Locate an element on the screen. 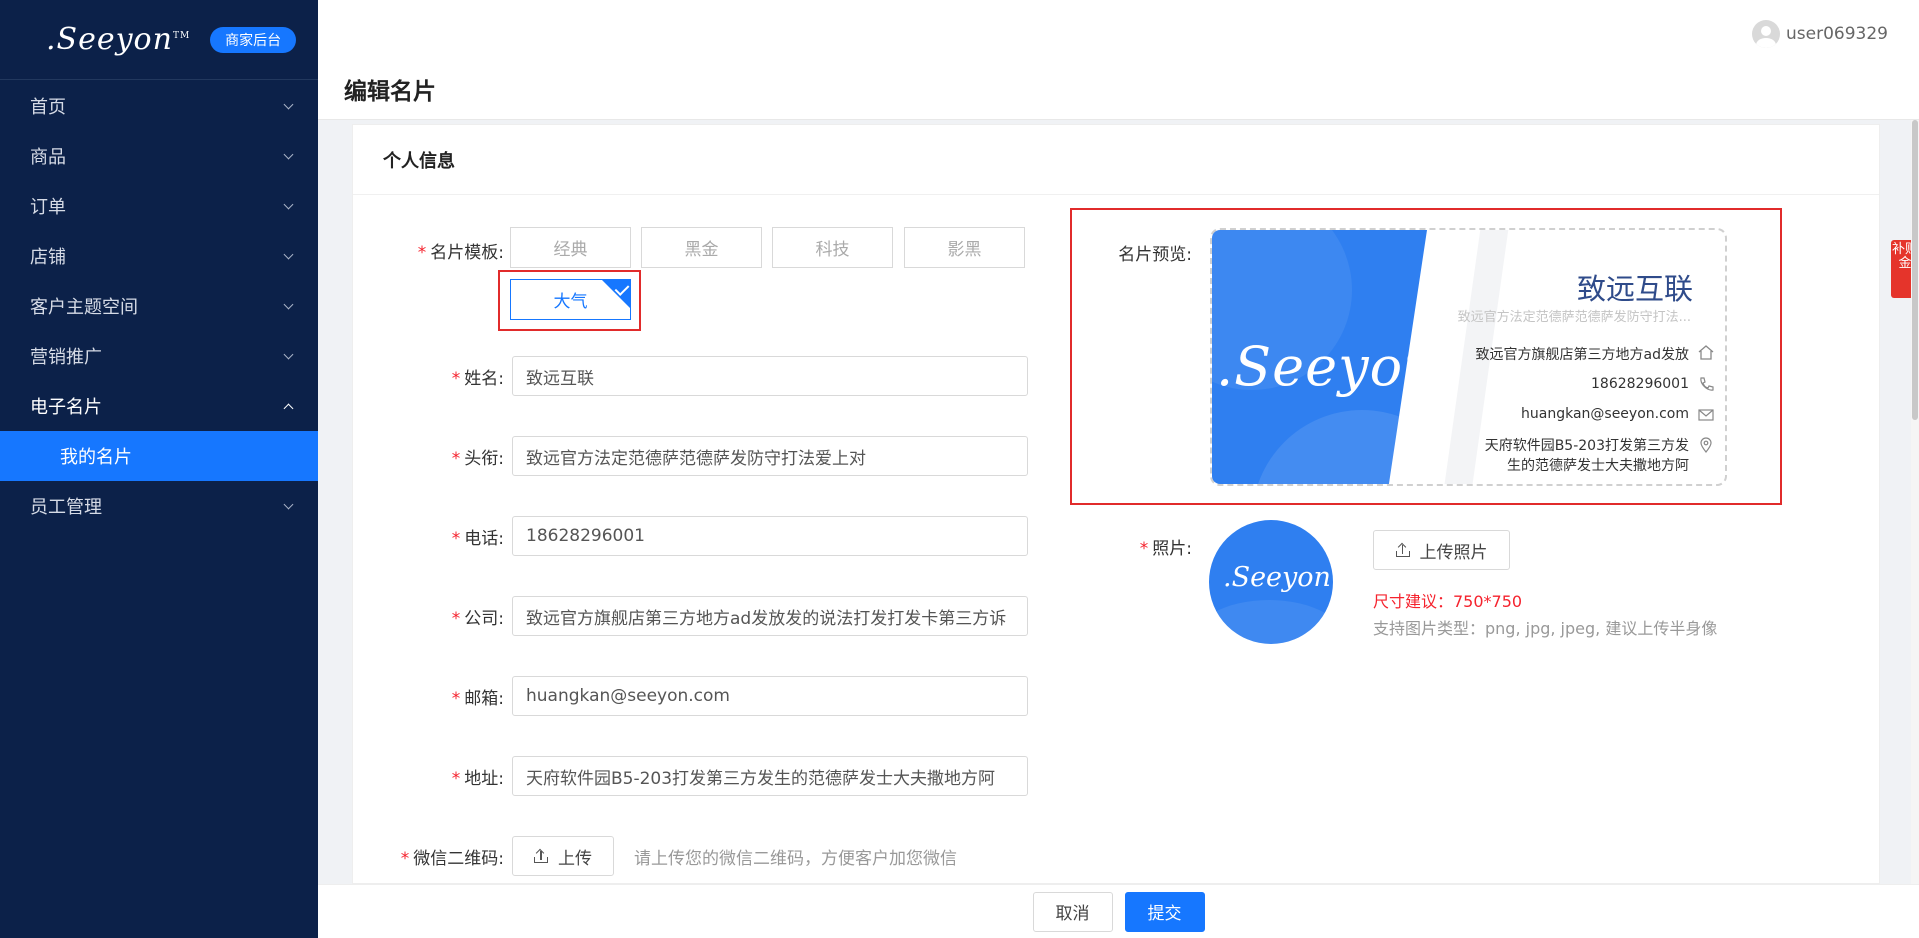  email-input: huangkan@seeyon.com is located at coordinates (770, 696).